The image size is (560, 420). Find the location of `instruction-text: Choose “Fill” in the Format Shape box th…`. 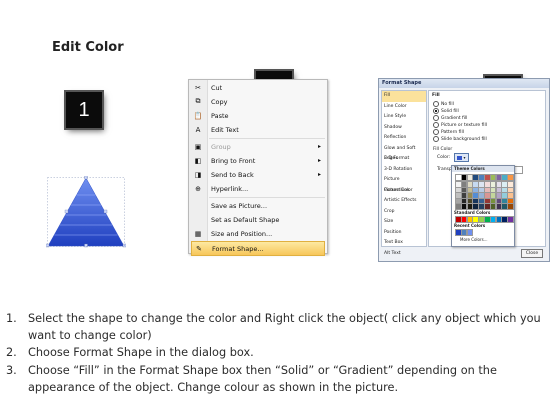

instruction-text: Choose “Fill” in the Format Shape box th… is located at coordinates (262, 378).